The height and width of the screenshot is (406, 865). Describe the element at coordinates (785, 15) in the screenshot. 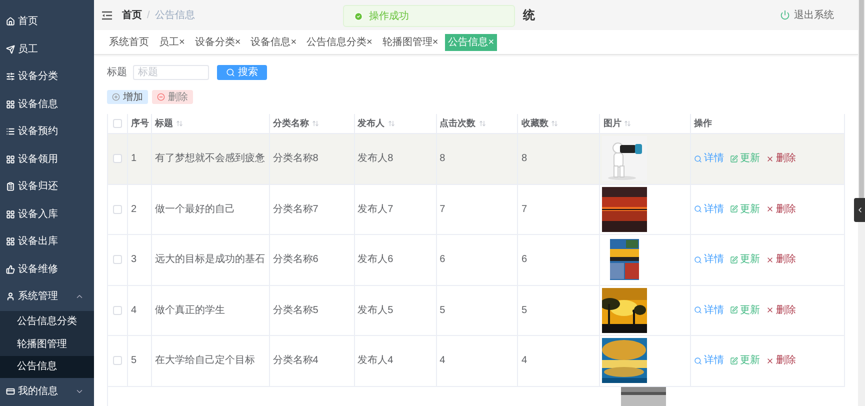

I see `power-icon` at that location.